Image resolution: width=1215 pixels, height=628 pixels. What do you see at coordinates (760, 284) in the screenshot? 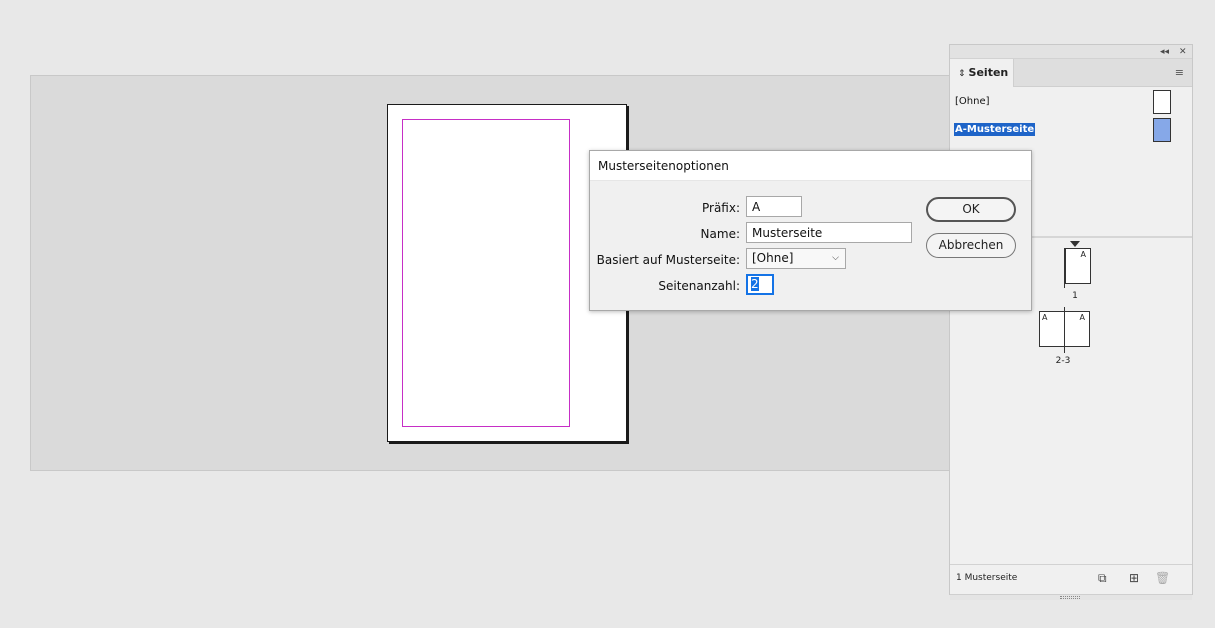
I see `page-count-input: 2` at bounding box center [760, 284].